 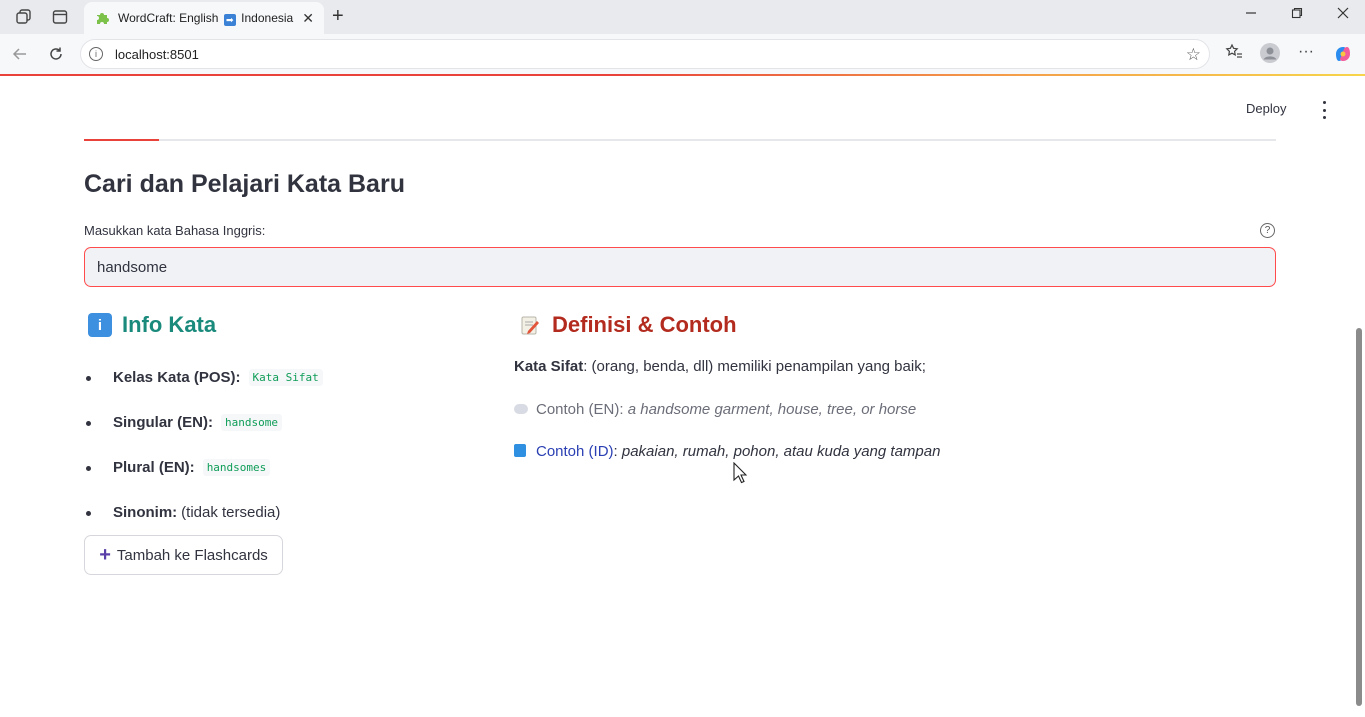 I want to click on help-icon: ?, so click(x=1267, y=230).